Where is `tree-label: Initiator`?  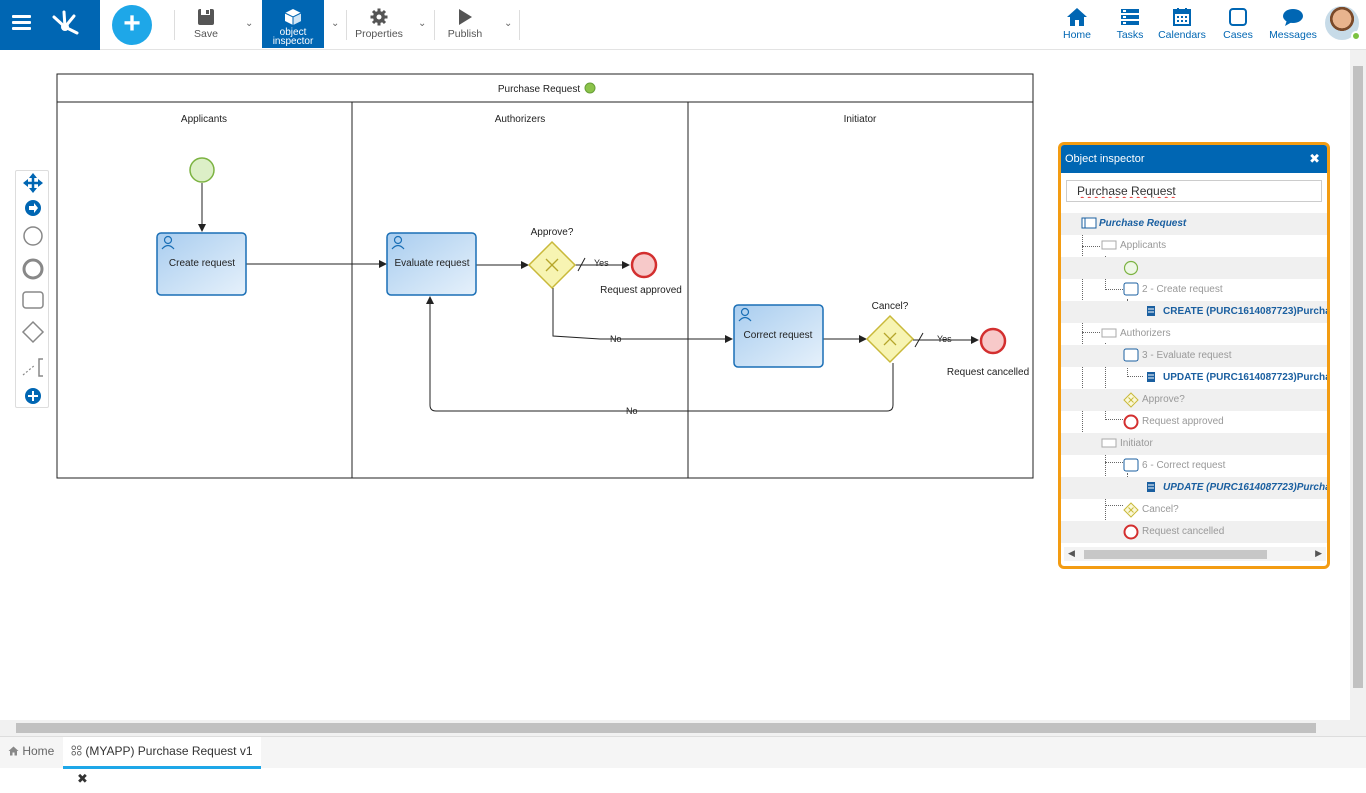 tree-label: Initiator is located at coordinates (1136, 443).